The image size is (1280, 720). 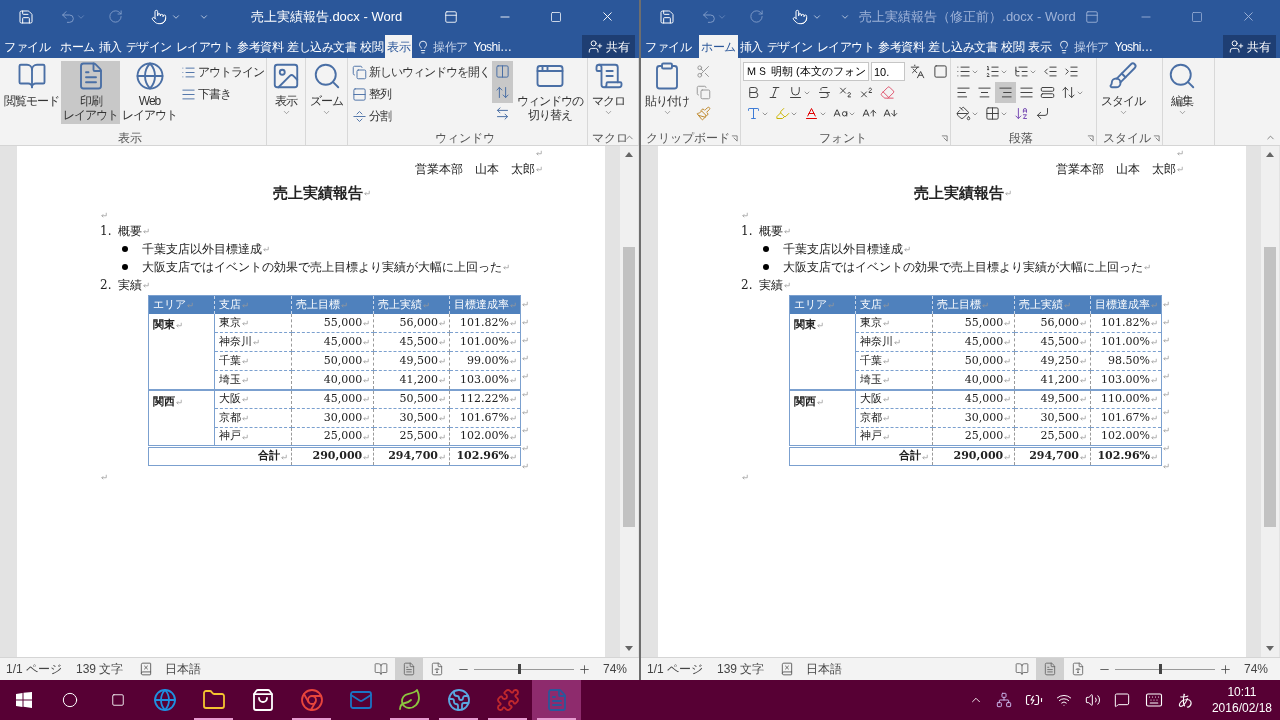 I want to click on volume-icon, so click(x=1092, y=700).